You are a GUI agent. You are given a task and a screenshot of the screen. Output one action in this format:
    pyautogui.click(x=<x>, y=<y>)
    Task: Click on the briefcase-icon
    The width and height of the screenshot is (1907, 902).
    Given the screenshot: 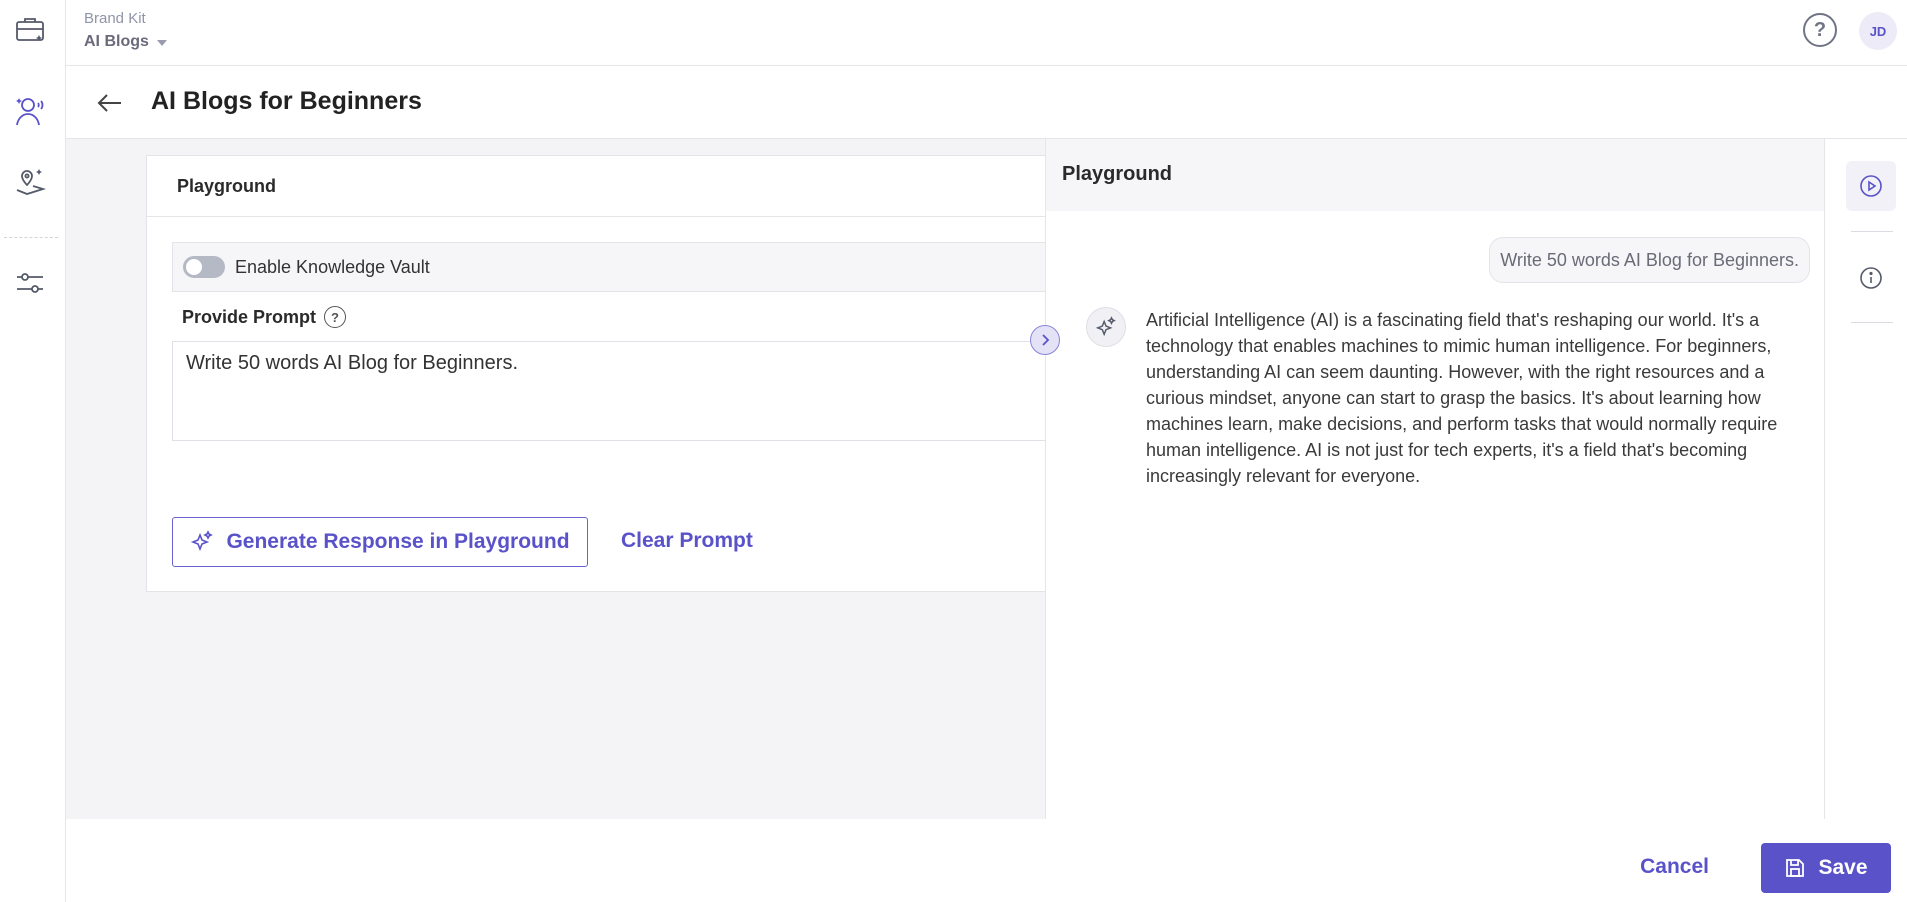 What is the action you would take?
    pyautogui.click(x=30, y=29)
    